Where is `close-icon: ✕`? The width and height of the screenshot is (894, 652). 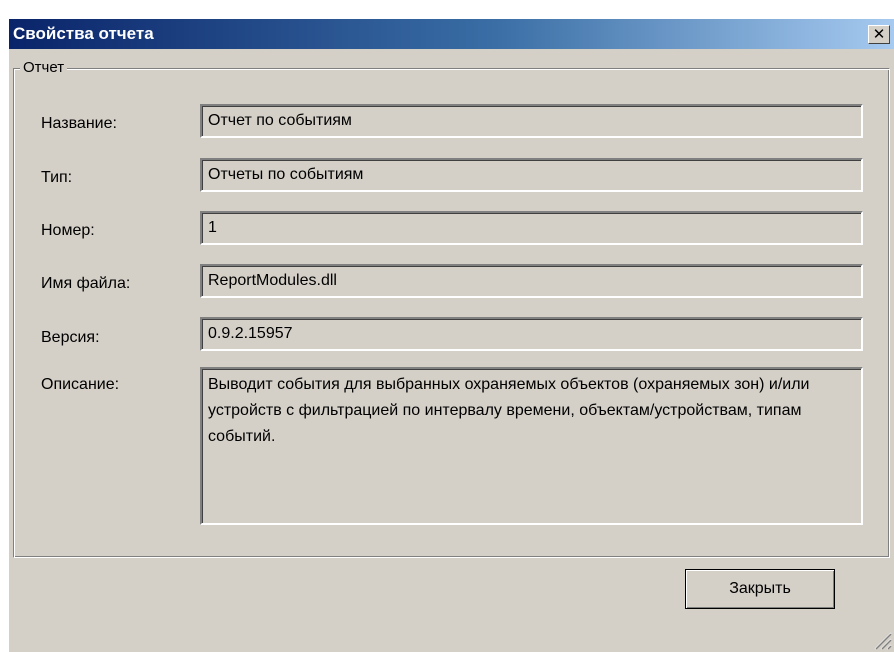 close-icon: ✕ is located at coordinates (879, 34).